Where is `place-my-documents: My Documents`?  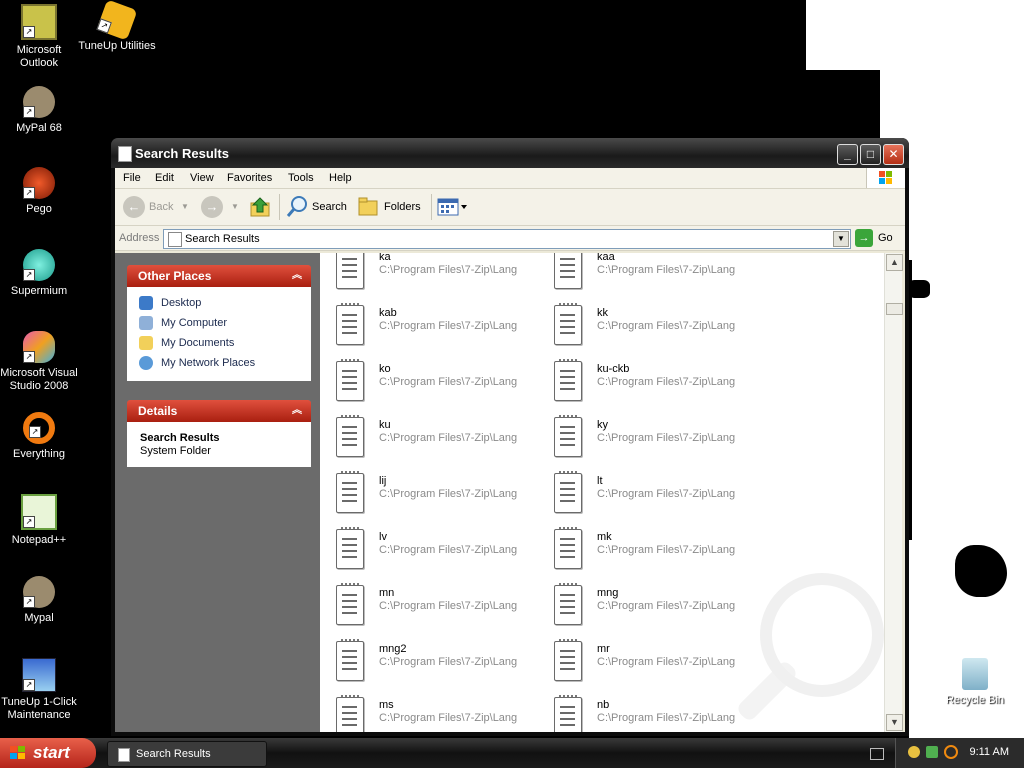
place-my-documents: My Documents is located at coordinates (219, 343).